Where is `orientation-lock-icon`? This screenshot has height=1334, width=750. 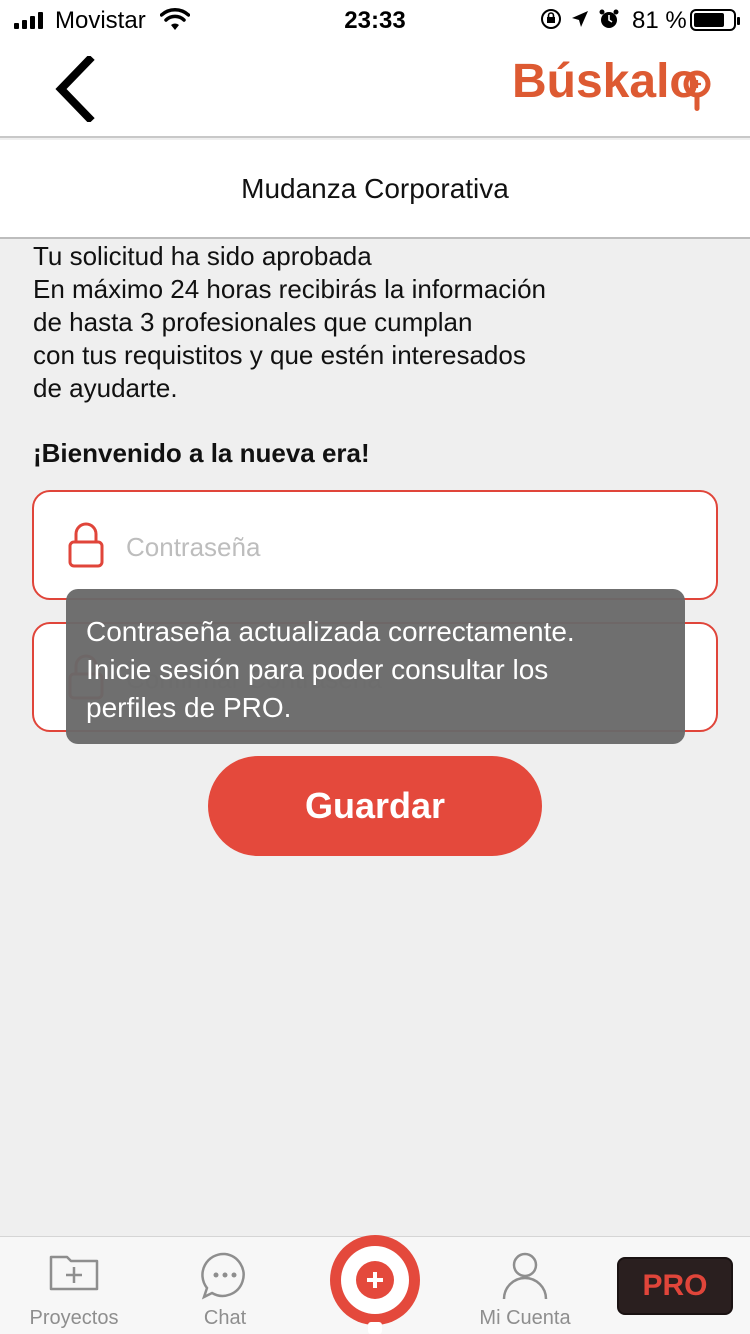
orientation-lock-icon is located at coordinates (551, 19).